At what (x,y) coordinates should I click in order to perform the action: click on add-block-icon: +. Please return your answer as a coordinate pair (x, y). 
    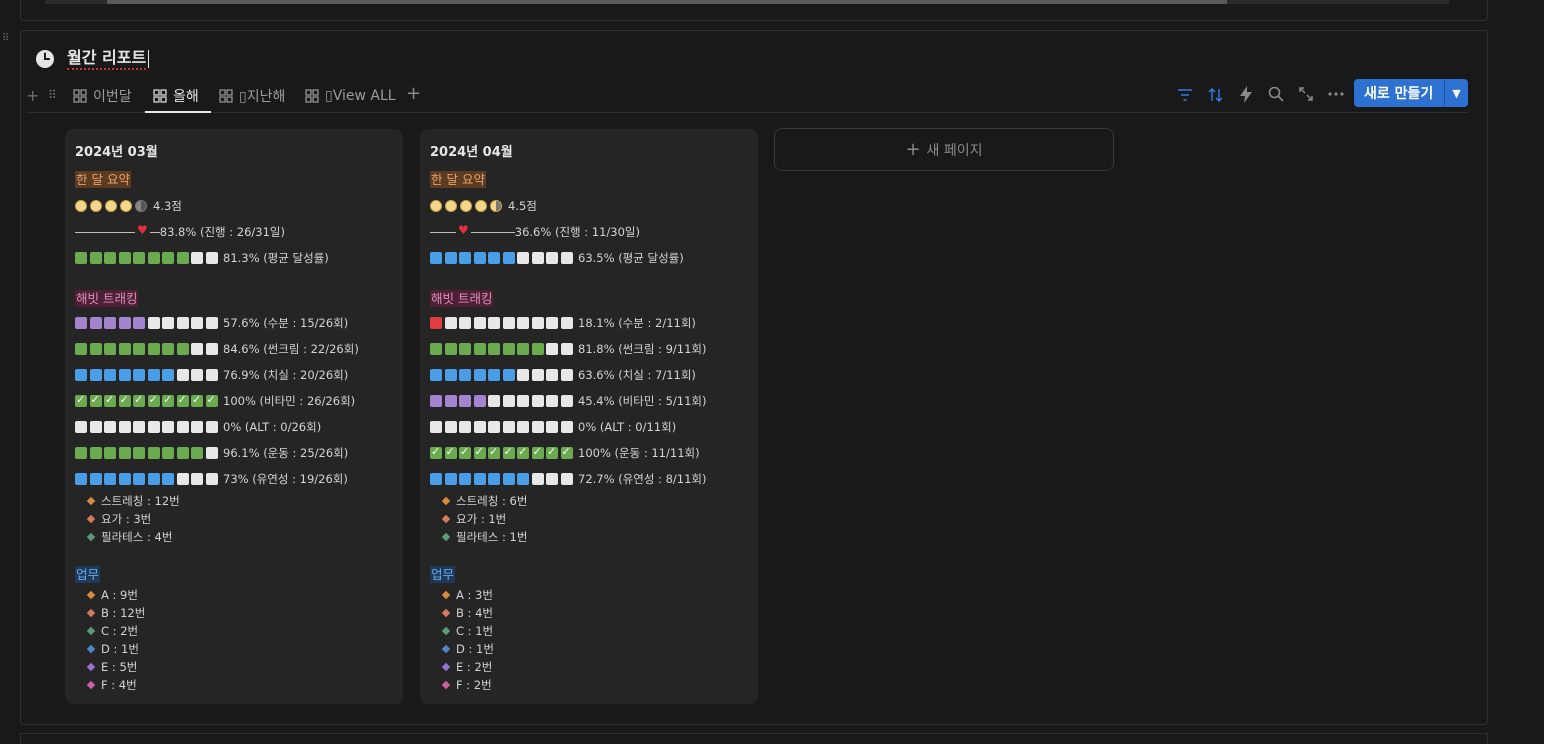
    Looking at the image, I should click on (32, 95).